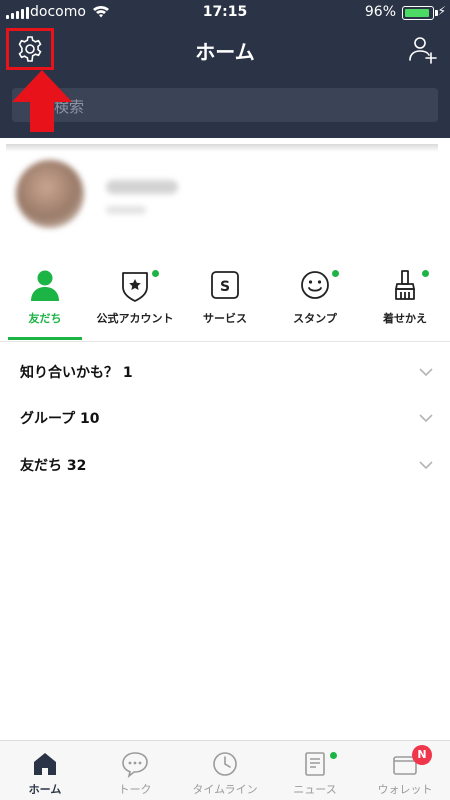  Describe the element at coordinates (405, 302) in the screenshot. I see `tab-themes: 着せかえ` at that location.